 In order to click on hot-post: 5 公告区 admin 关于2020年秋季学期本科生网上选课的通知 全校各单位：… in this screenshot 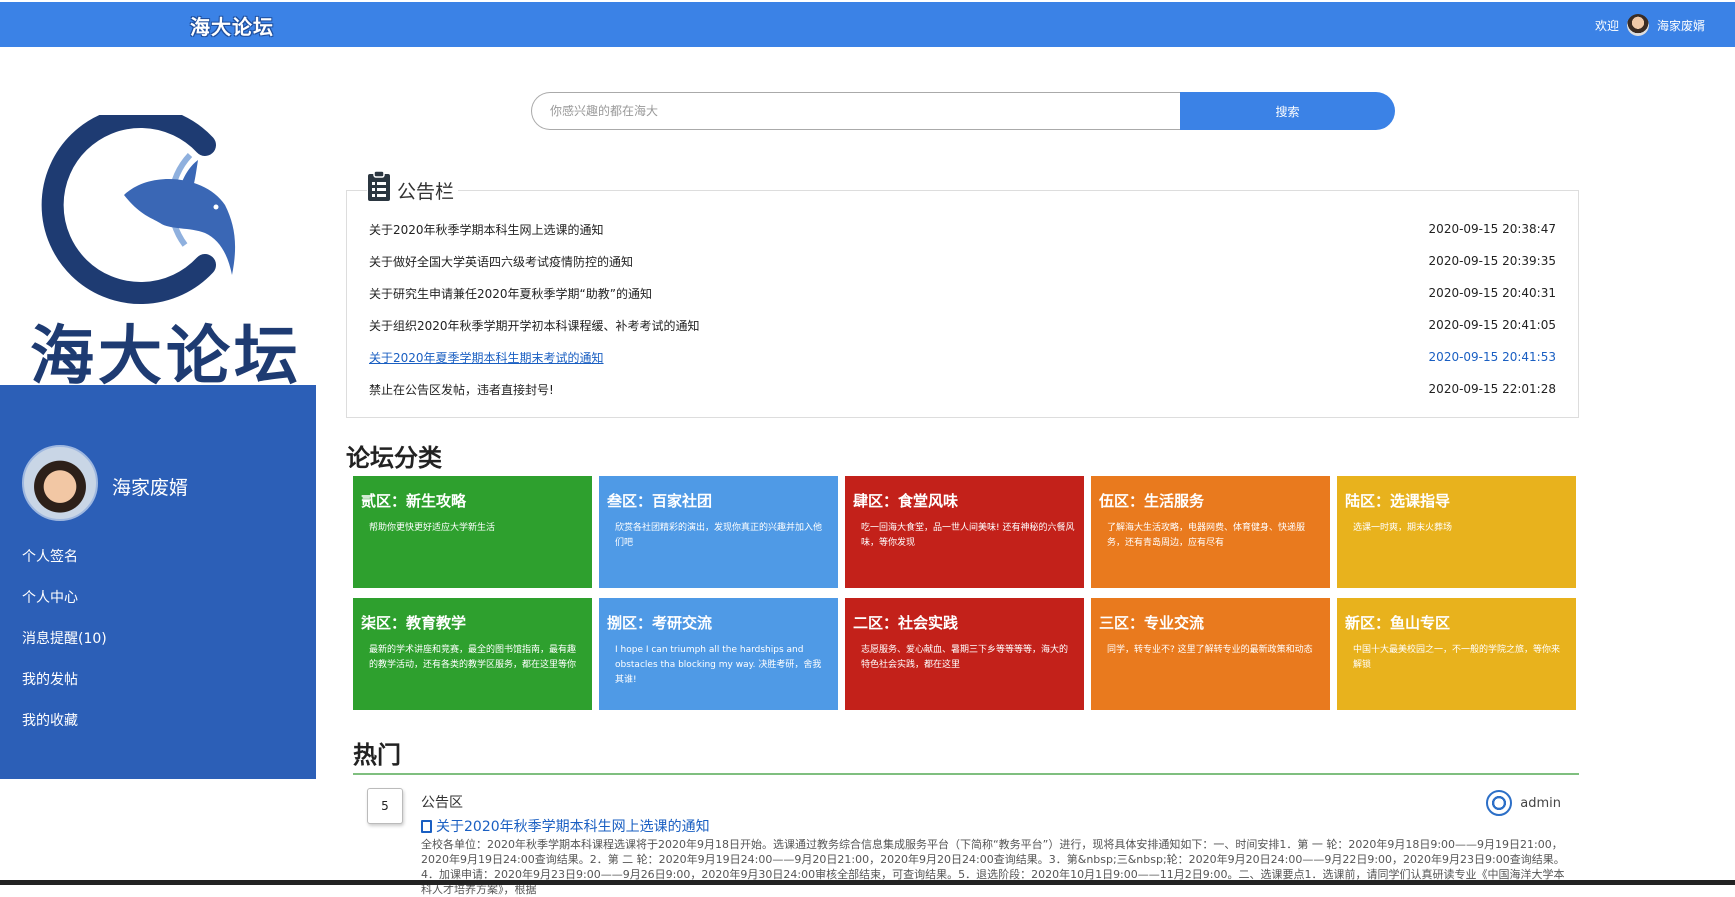, I will do `click(966, 841)`.